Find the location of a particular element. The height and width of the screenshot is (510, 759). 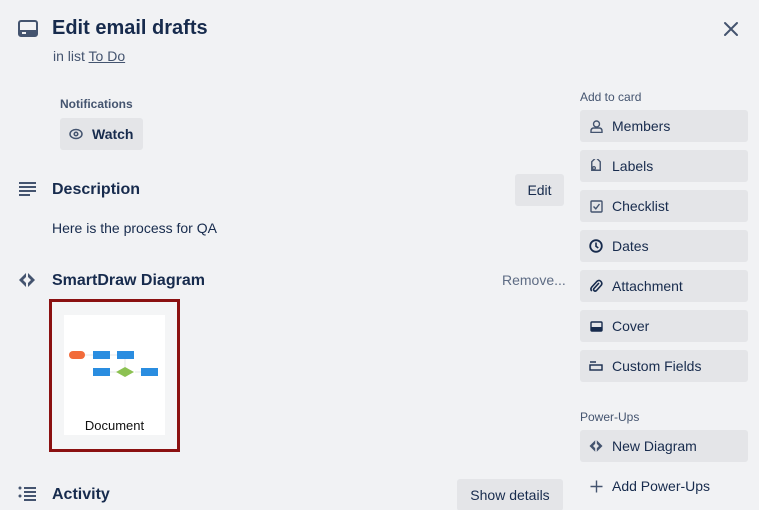

attachment-label: Attachment is located at coordinates (647, 286).